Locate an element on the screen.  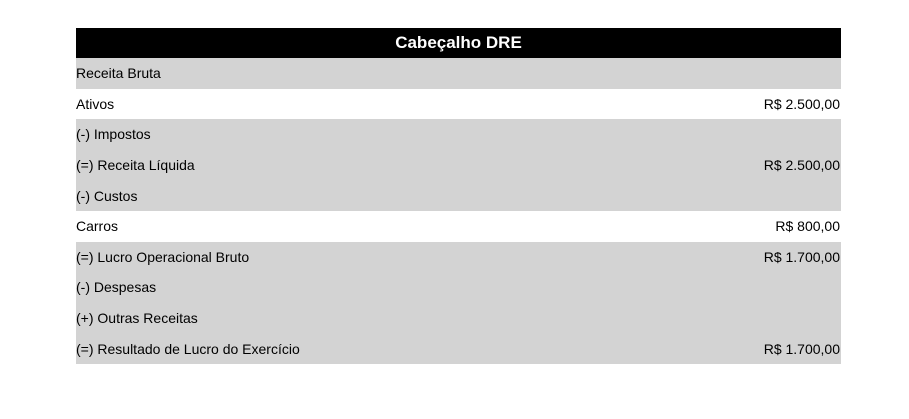
table-row-impostos: (-) Impostos is located at coordinates (458, 134).